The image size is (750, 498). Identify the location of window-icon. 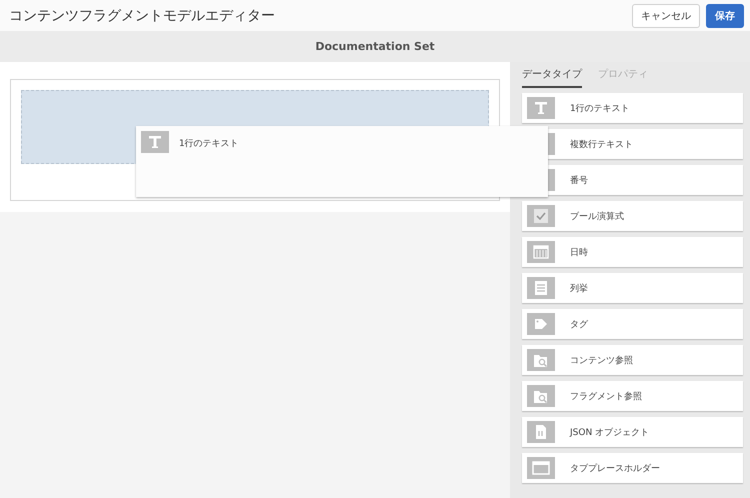
(541, 468).